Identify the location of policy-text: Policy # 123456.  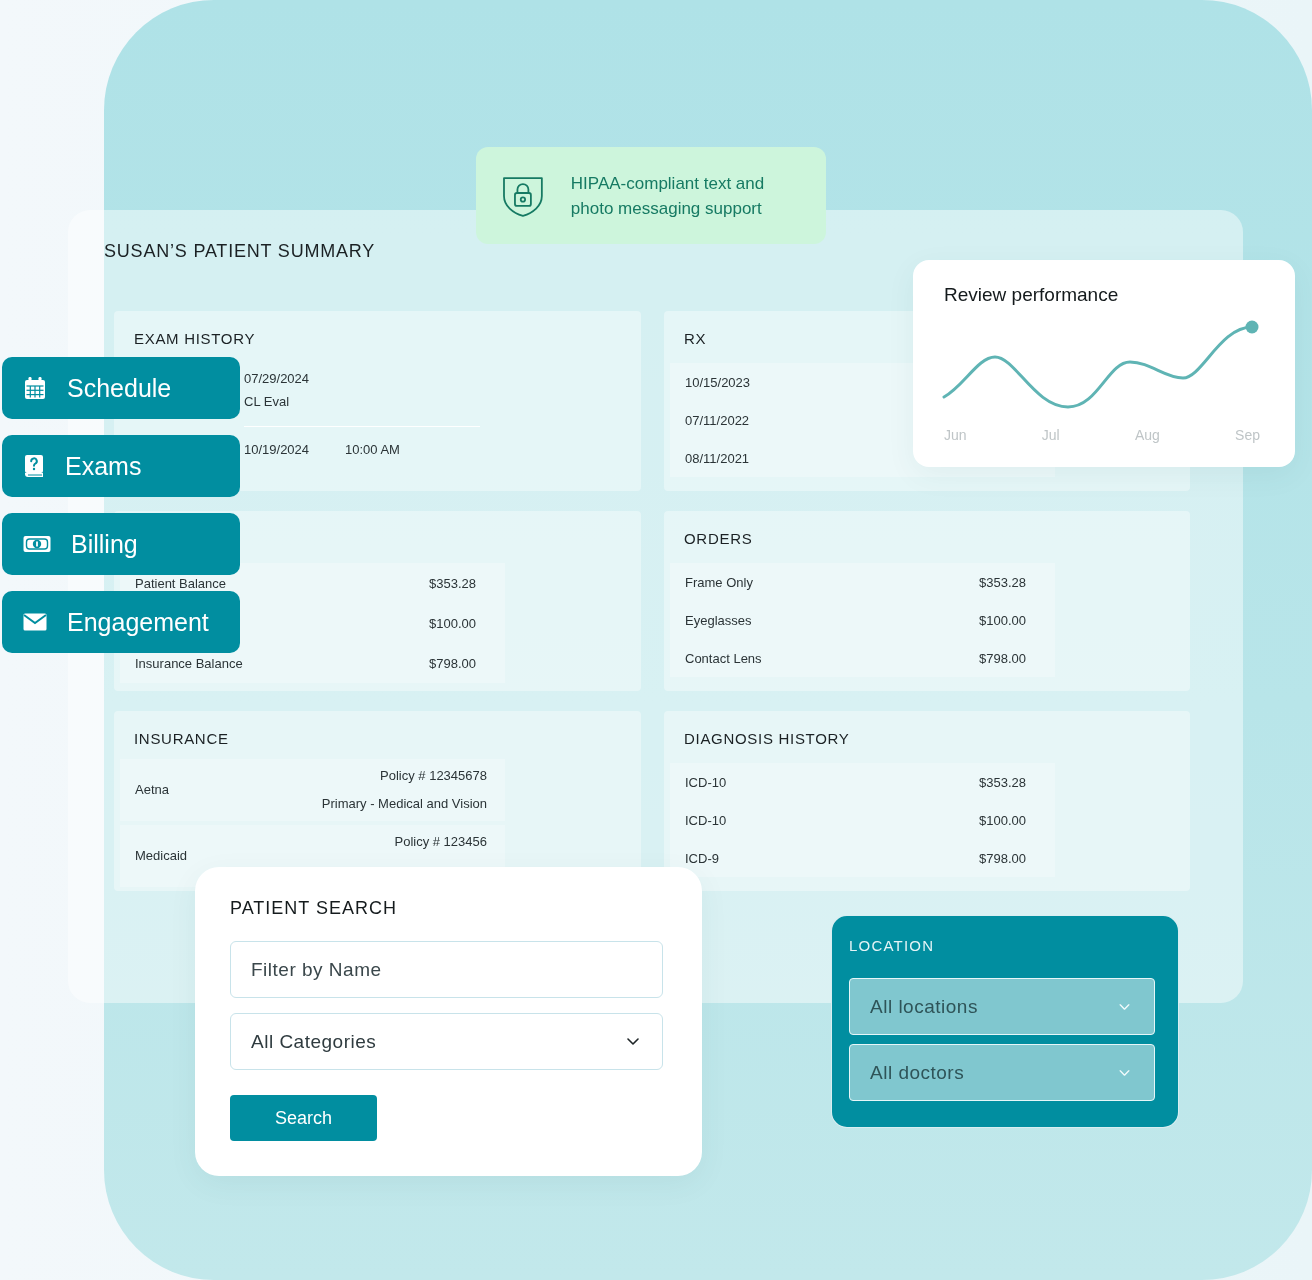
(440, 842).